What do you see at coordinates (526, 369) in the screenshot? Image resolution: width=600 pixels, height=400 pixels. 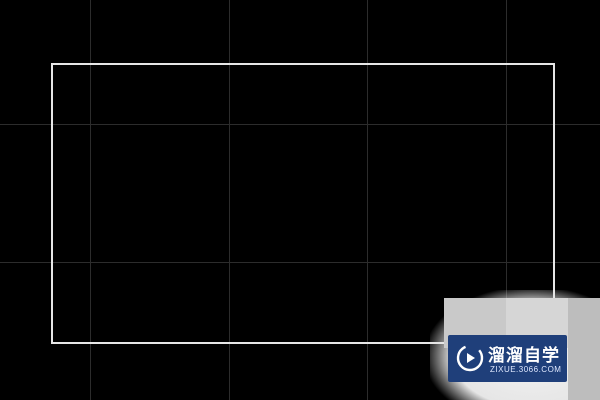 I see `watermark-url: ZIXUE.3066.COM` at bounding box center [526, 369].